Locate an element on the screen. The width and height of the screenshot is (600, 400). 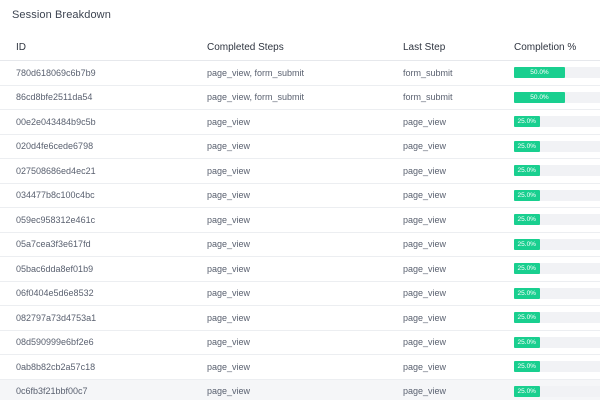
cell-id: 780d618069c6b7b9 is located at coordinates (103, 73).